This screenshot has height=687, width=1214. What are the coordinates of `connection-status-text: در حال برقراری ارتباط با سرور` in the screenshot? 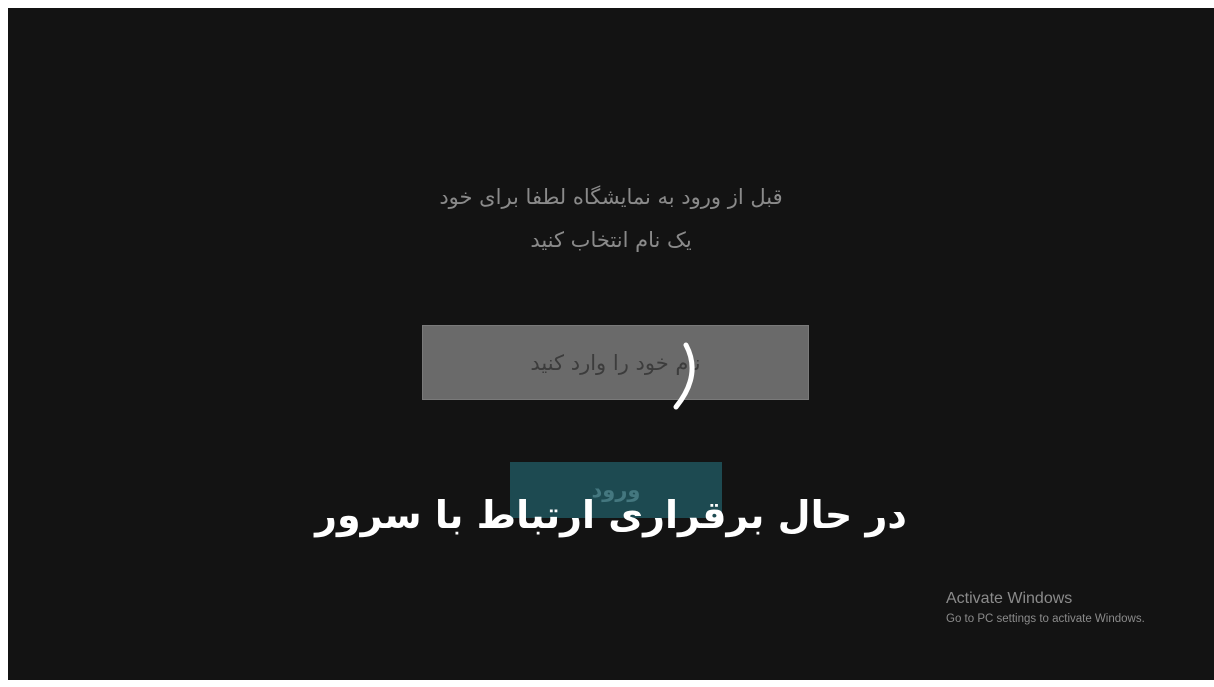 It's located at (611, 515).